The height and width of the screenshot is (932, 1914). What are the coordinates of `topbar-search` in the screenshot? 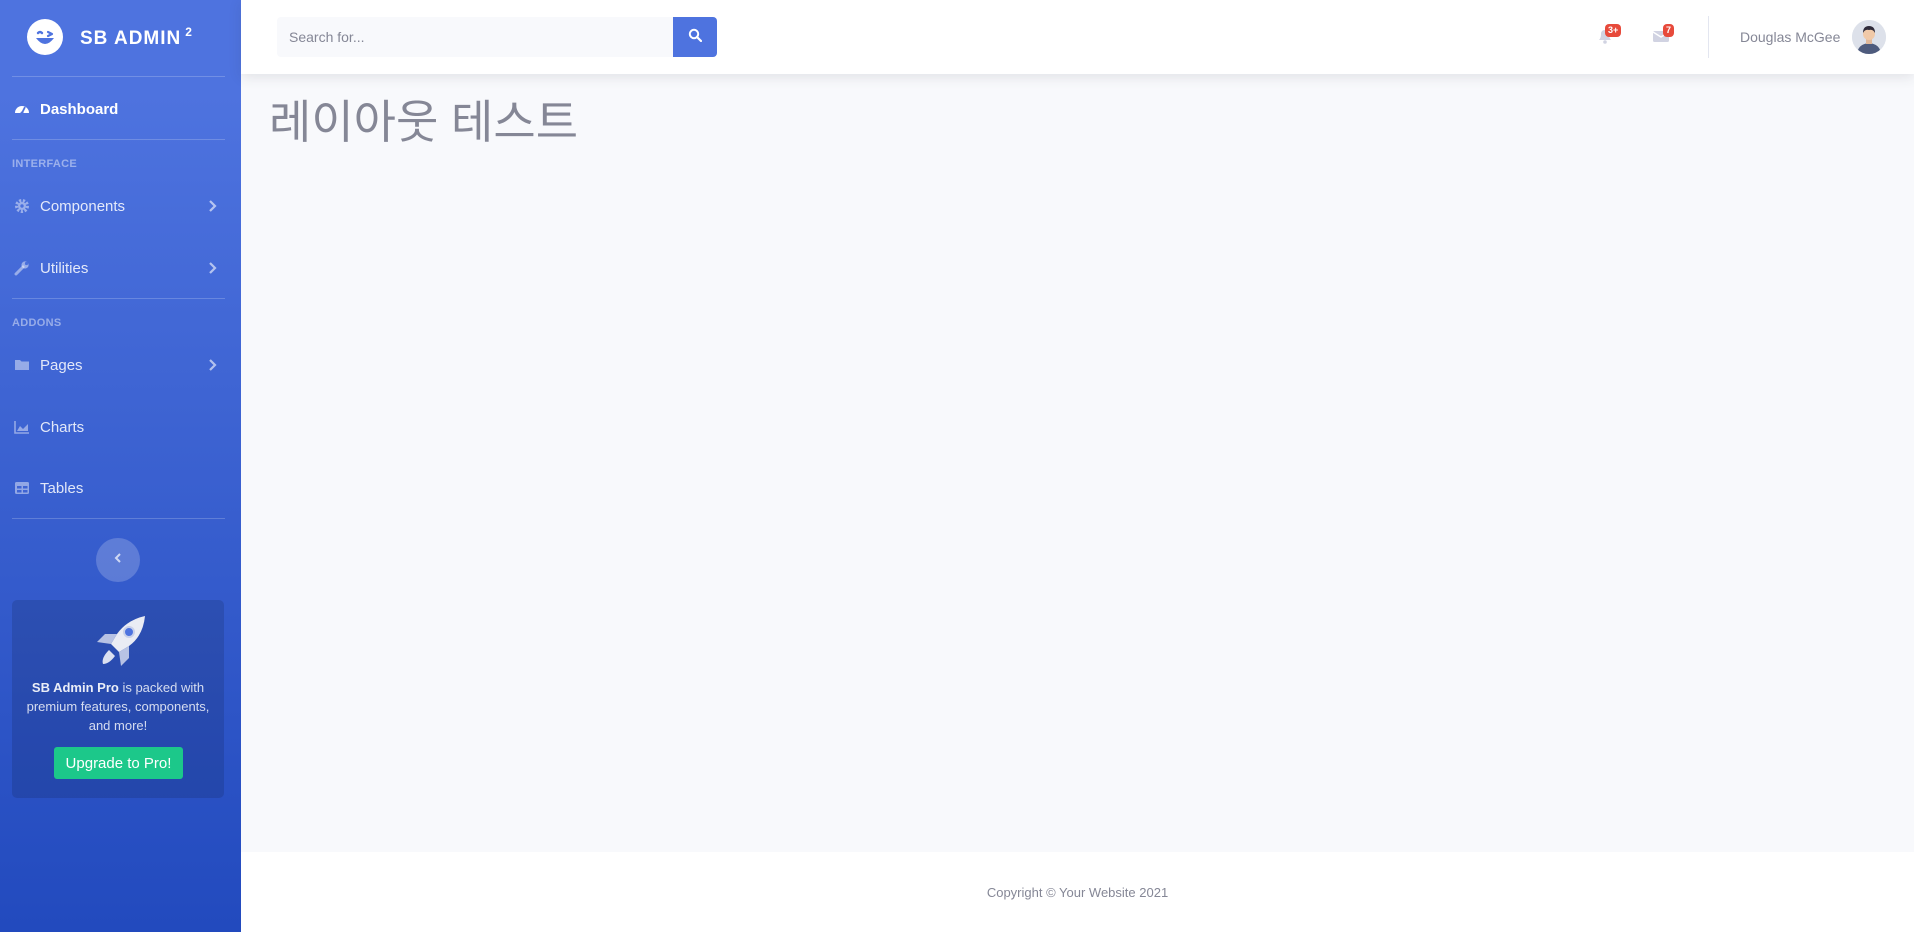 It's located at (497, 37).